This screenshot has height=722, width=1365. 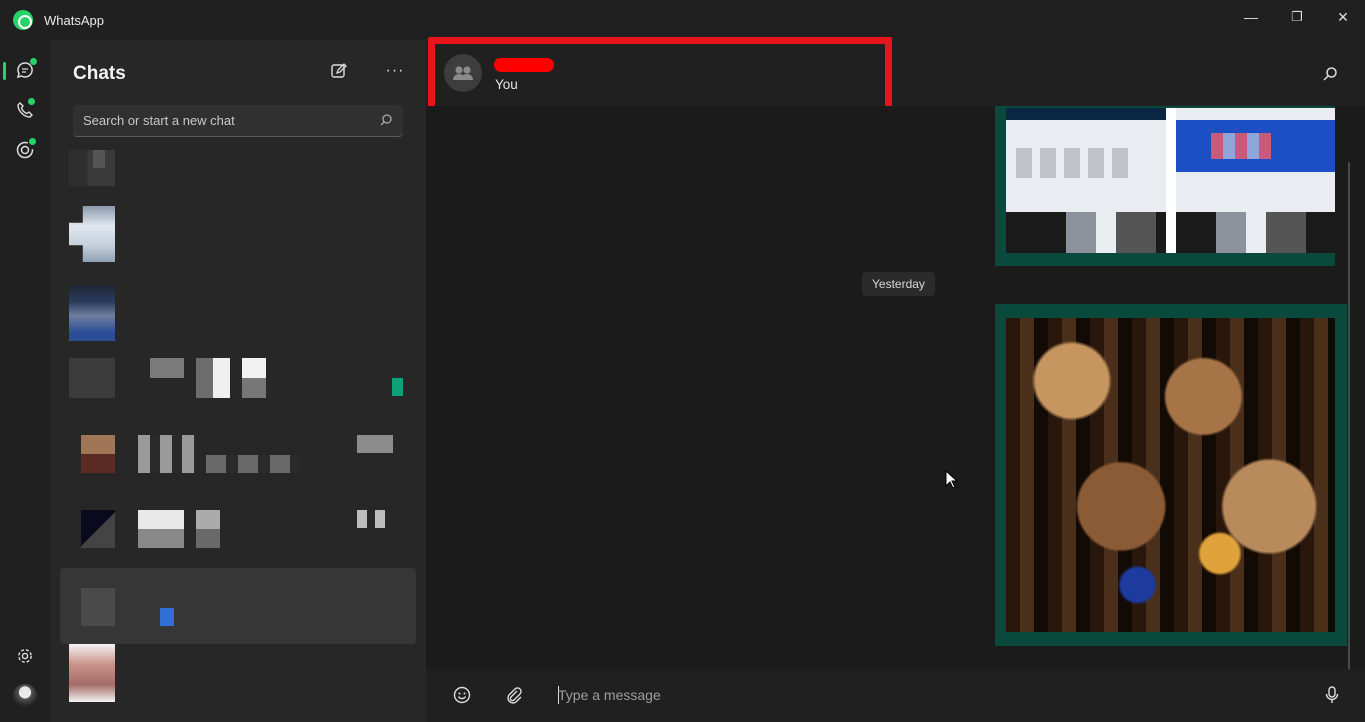 I want to click on scrollbar, so click(x=1349, y=442).